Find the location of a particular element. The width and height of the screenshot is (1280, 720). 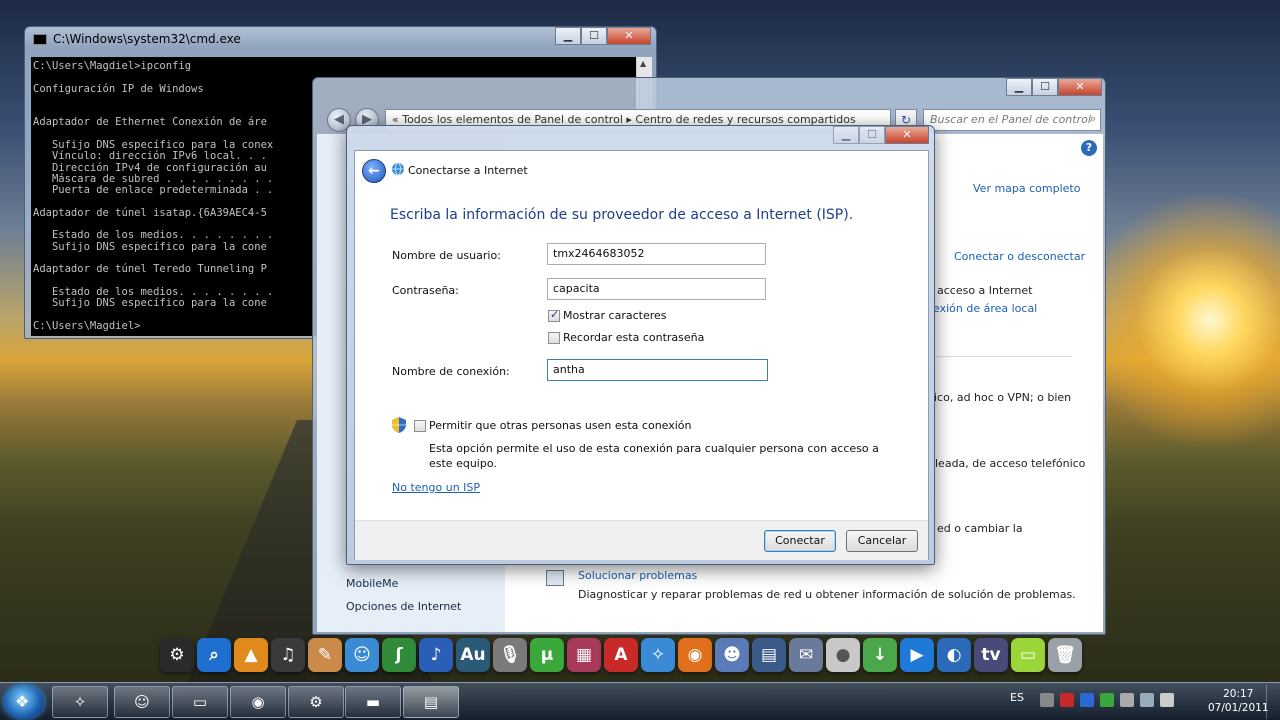

start-button: ❖ is located at coordinates (24, 702).